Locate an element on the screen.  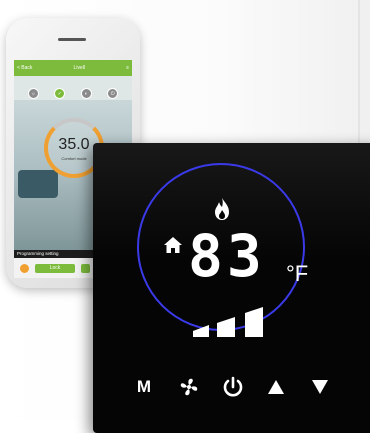
fan-button is located at coordinates (189, 387).